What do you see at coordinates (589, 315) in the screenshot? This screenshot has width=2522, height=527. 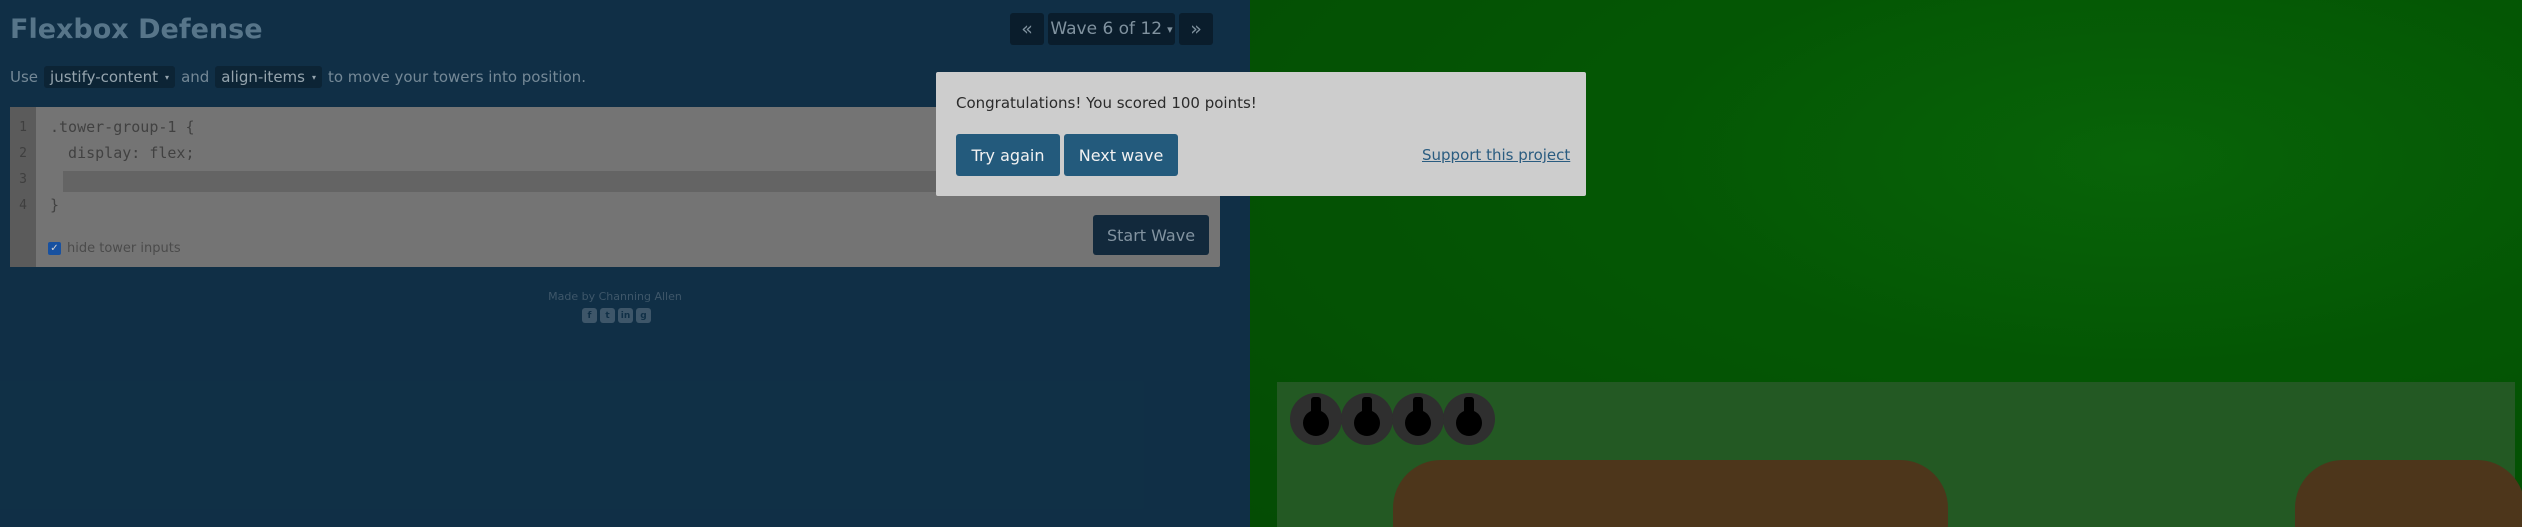 I see `facebook-icon: f` at bounding box center [589, 315].